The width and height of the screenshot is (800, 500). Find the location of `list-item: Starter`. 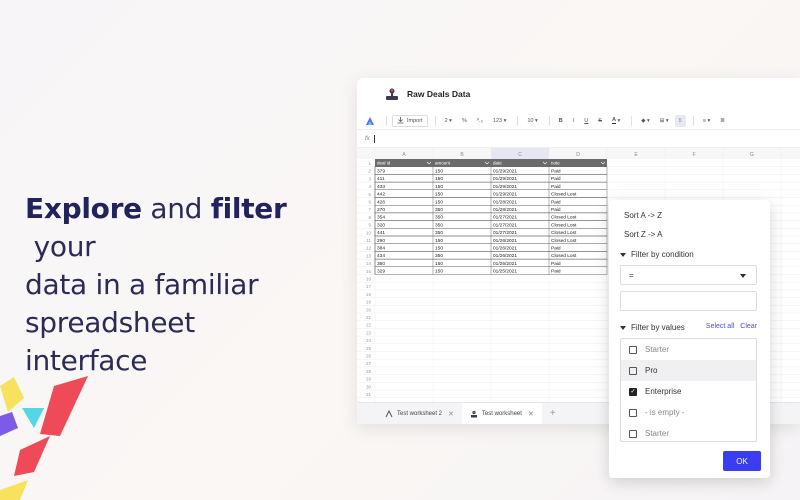

list-item: Starter is located at coordinates (688, 349).